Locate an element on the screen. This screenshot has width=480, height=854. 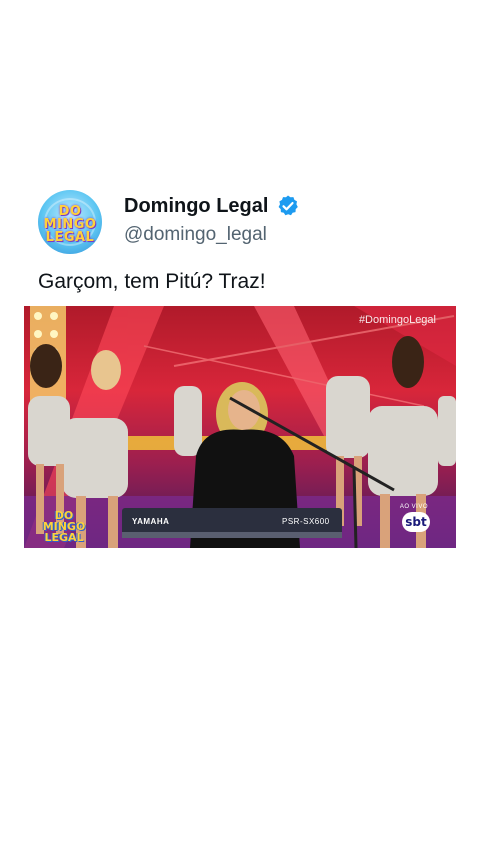
show-logo-overlay: DO MINGO LEGAL is located at coordinates (64, 526).